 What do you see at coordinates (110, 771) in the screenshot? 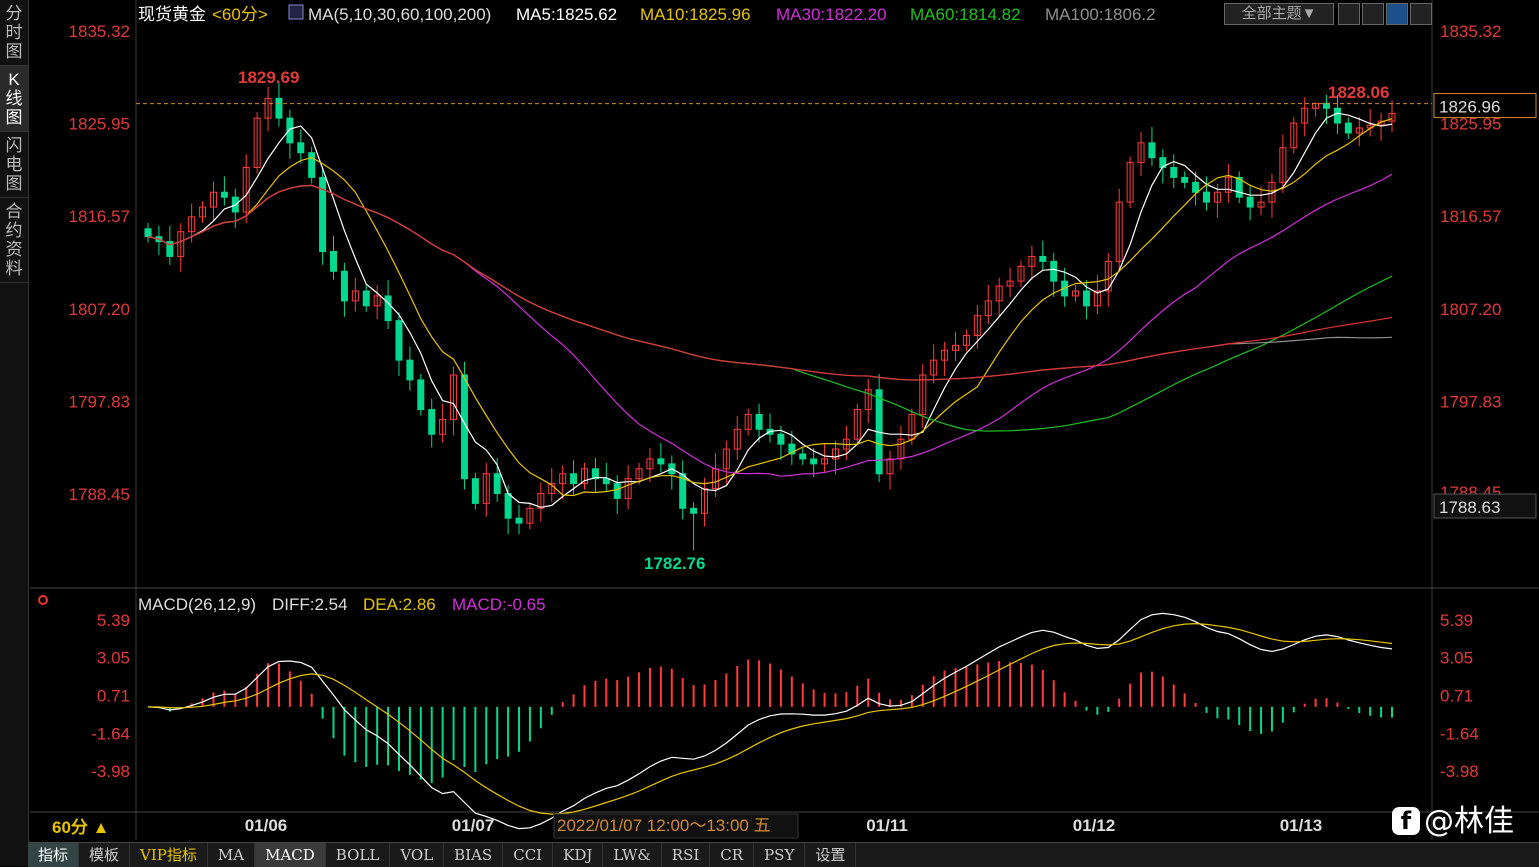
I see `macd-y-tick-left: -3.98` at bounding box center [110, 771].